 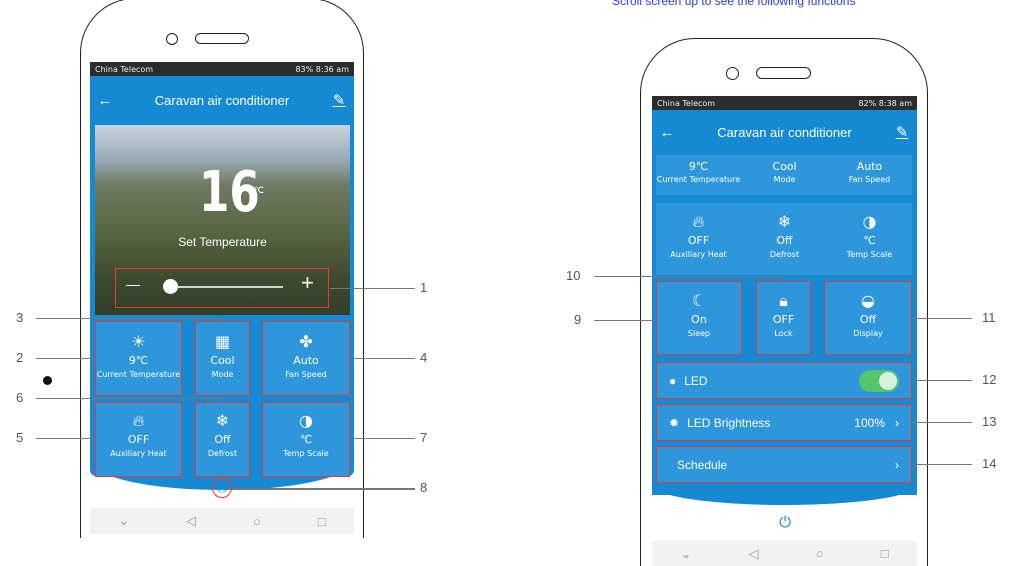 I want to click on right-status-right: 82% 8:38 am, so click(x=885, y=103).